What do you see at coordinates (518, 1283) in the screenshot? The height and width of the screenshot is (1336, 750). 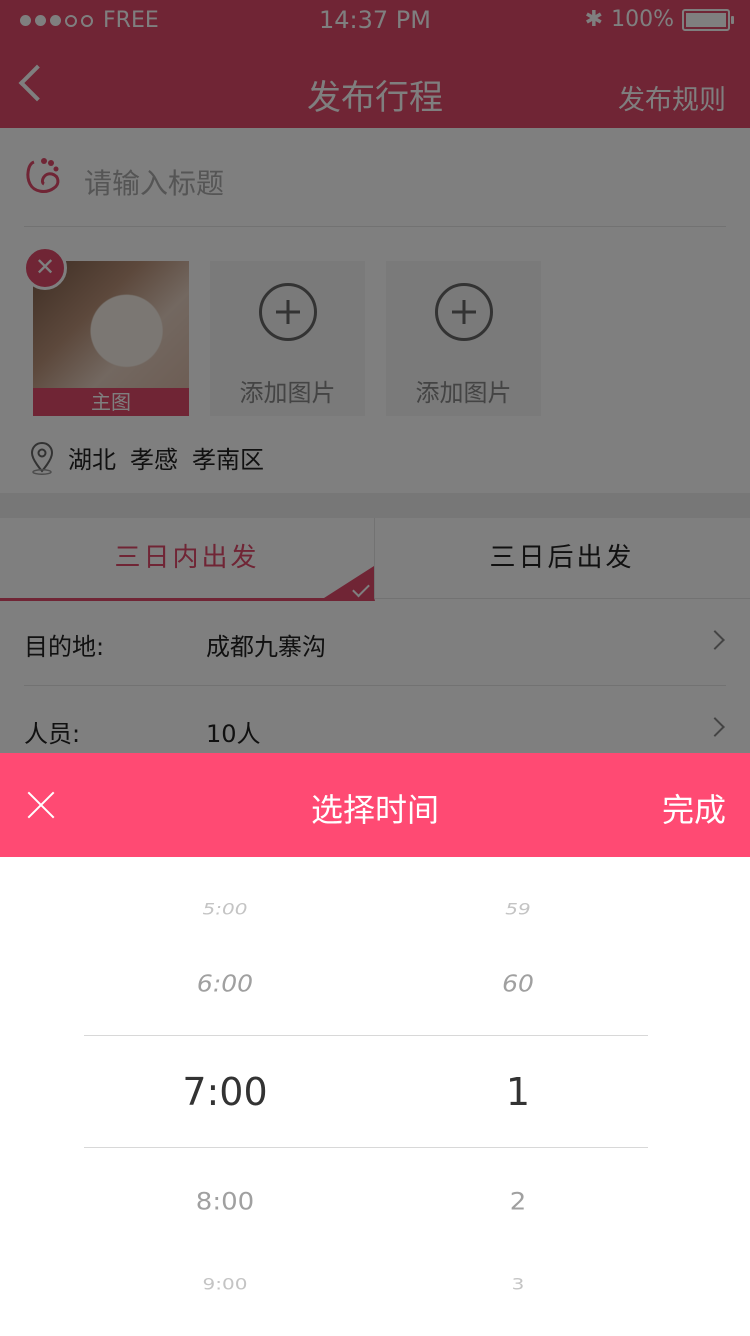 I see `minute-option: 3` at bounding box center [518, 1283].